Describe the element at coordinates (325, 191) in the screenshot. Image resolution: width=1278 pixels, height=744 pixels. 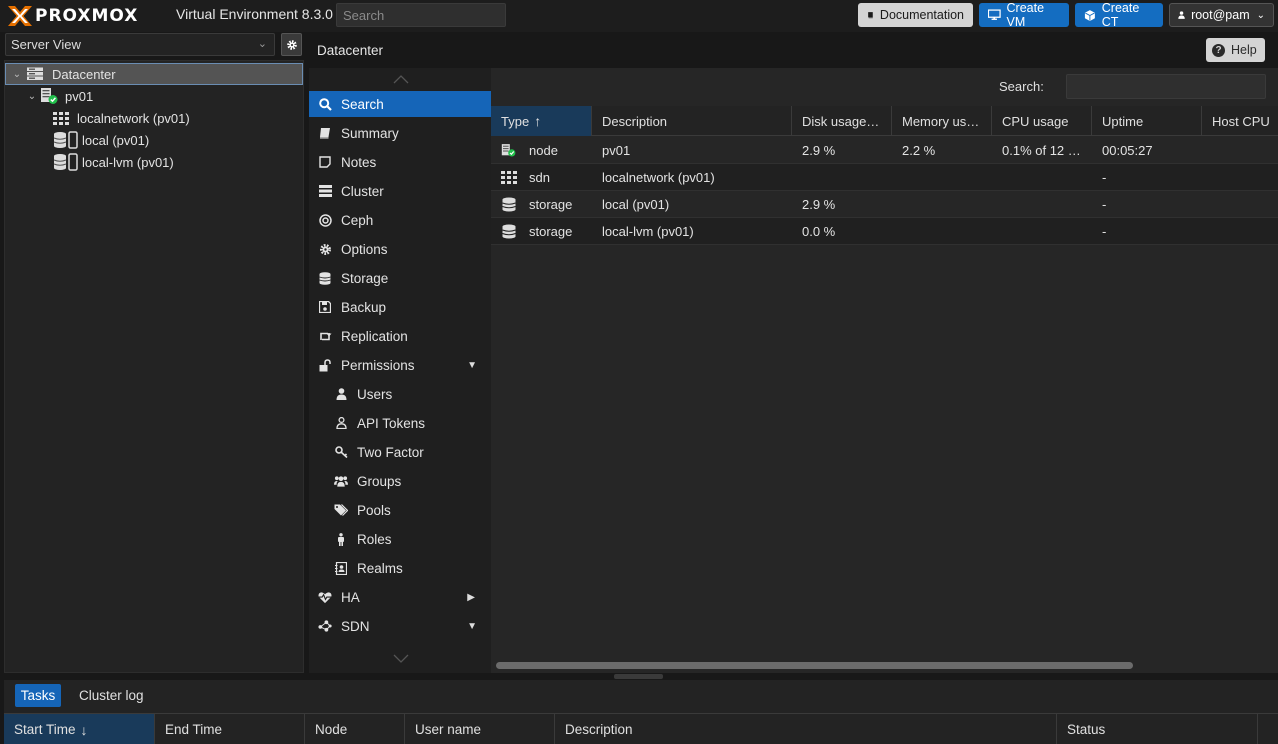
I see `server-icon` at that location.